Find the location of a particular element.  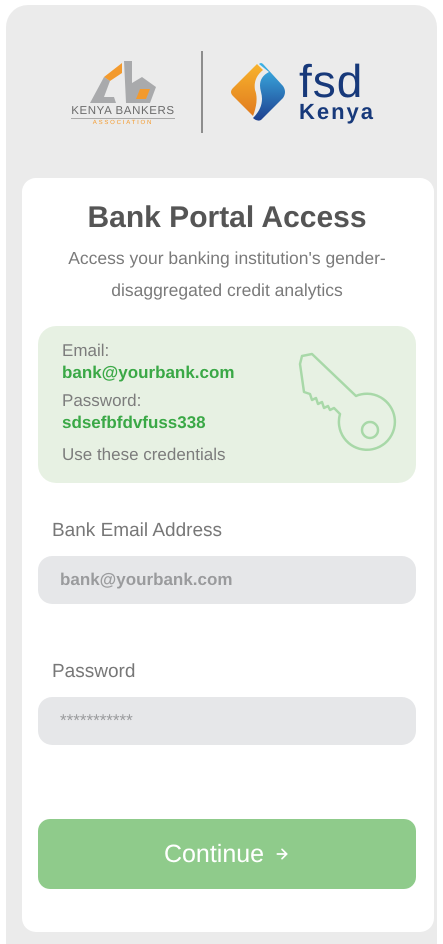

password-field: *********** is located at coordinates (227, 721).